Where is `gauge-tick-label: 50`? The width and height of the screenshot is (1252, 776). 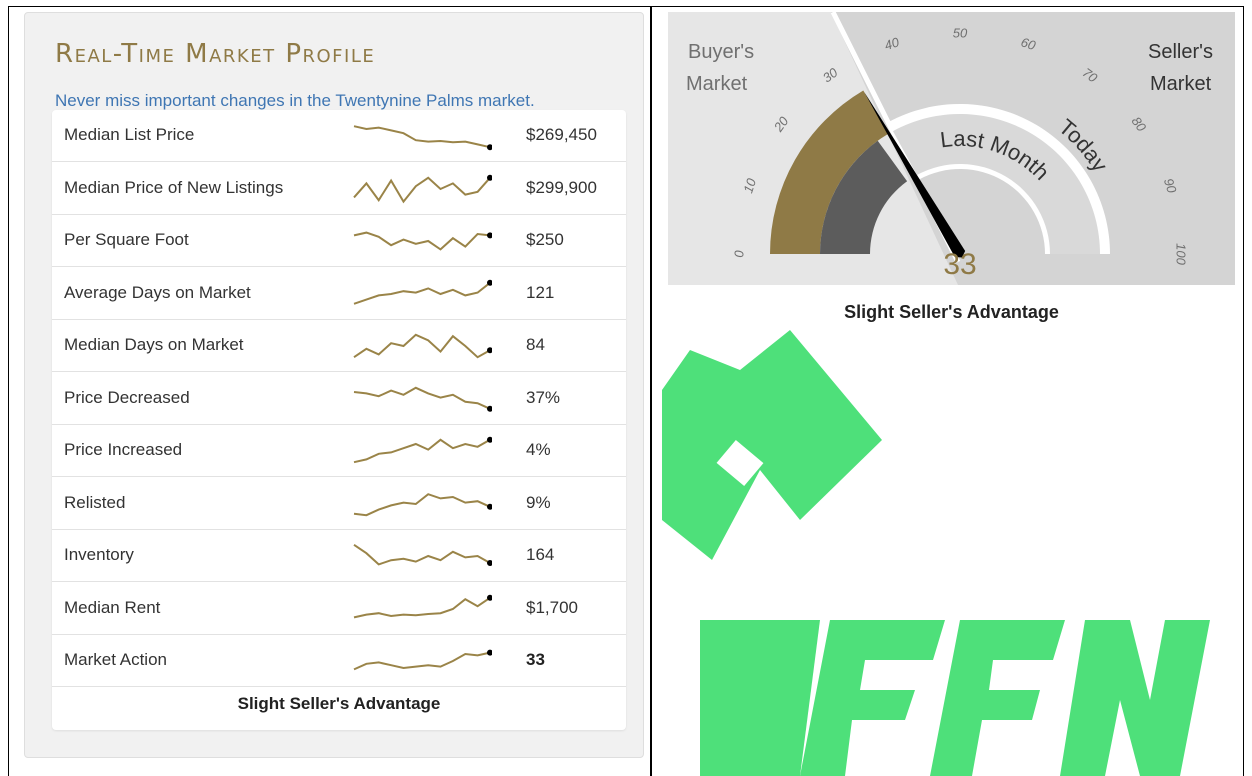 gauge-tick-label: 50 is located at coordinates (960, 32).